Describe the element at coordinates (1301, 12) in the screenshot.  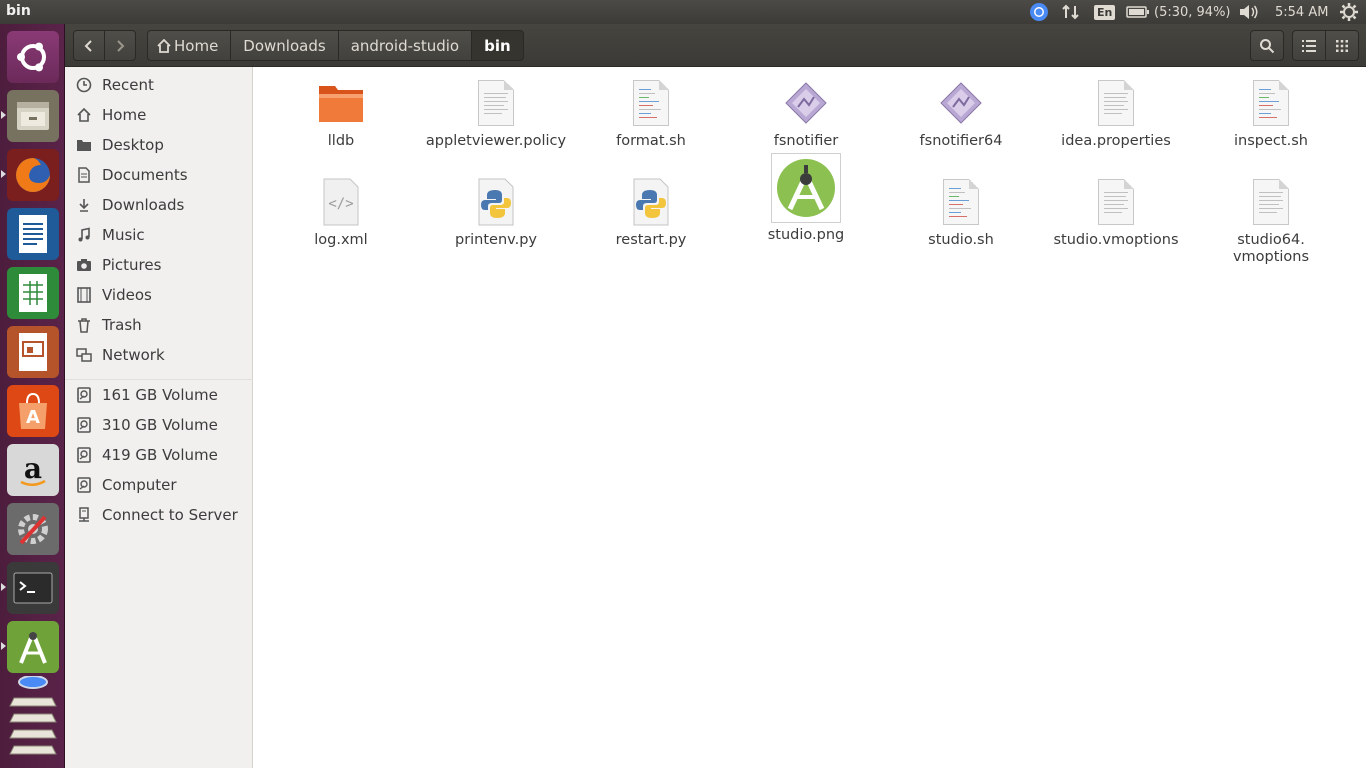
I see `clock: 5:54 AM` at that location.